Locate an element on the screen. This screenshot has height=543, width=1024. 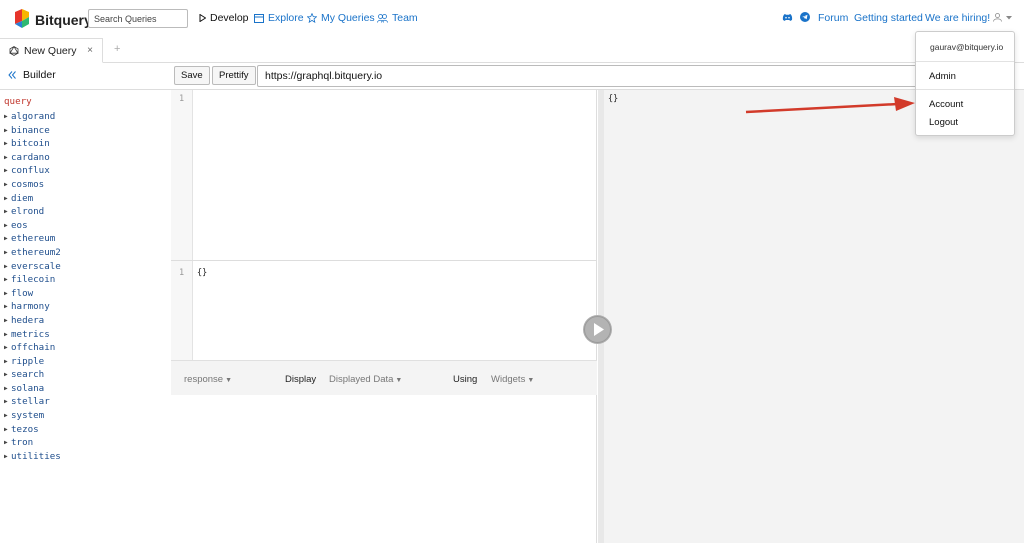
tree-item-label: diem is located at coordinates (22, 198).